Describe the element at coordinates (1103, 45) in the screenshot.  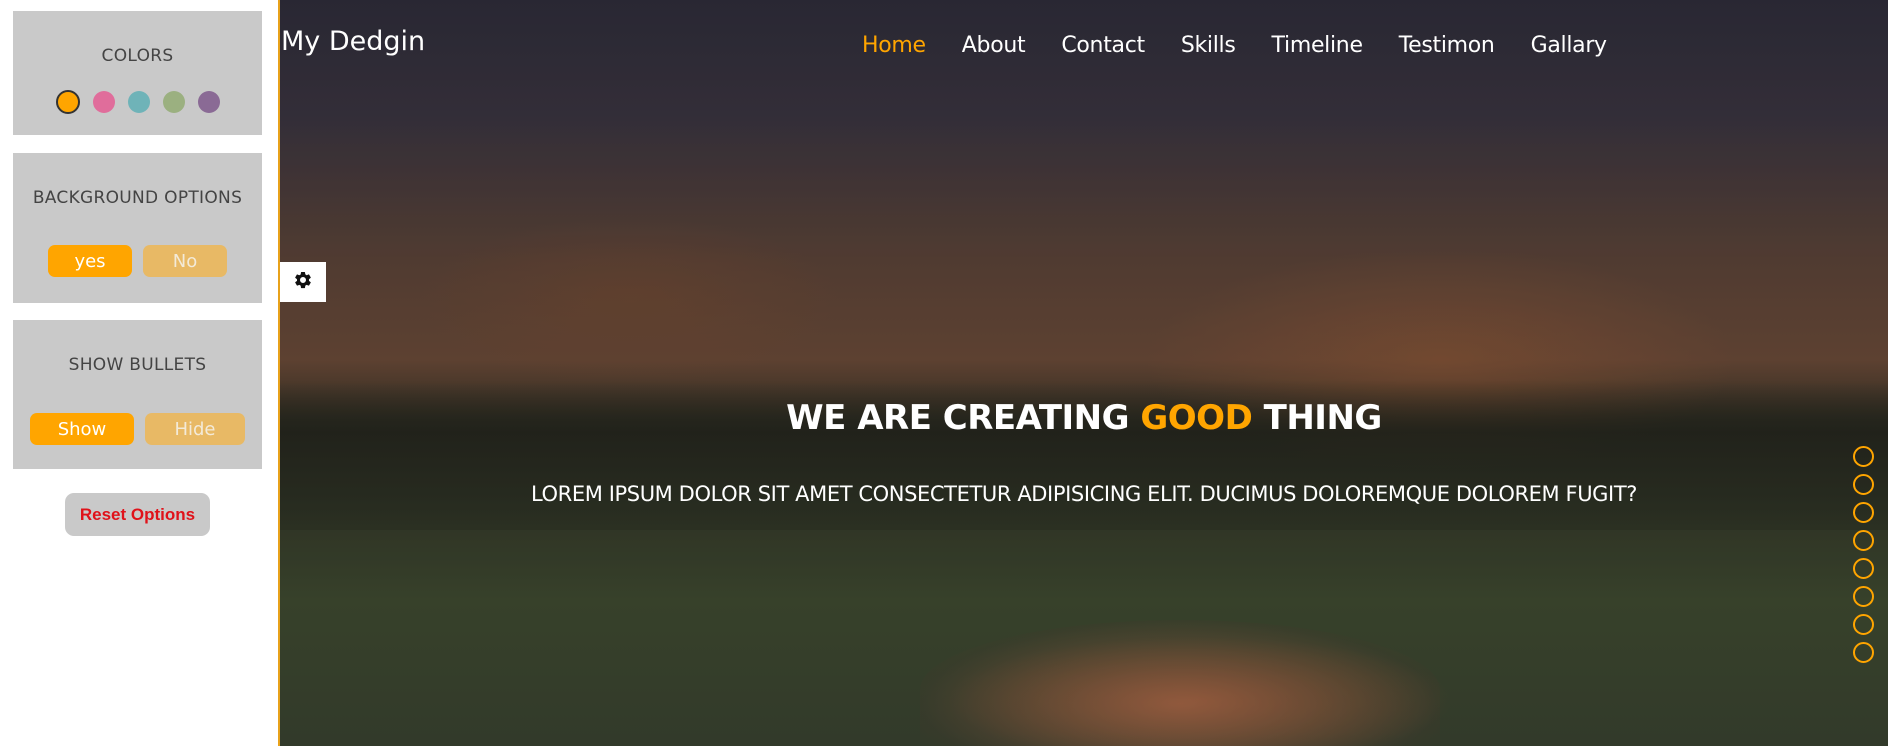
I see `nav-link-contact: Contact` at that location.